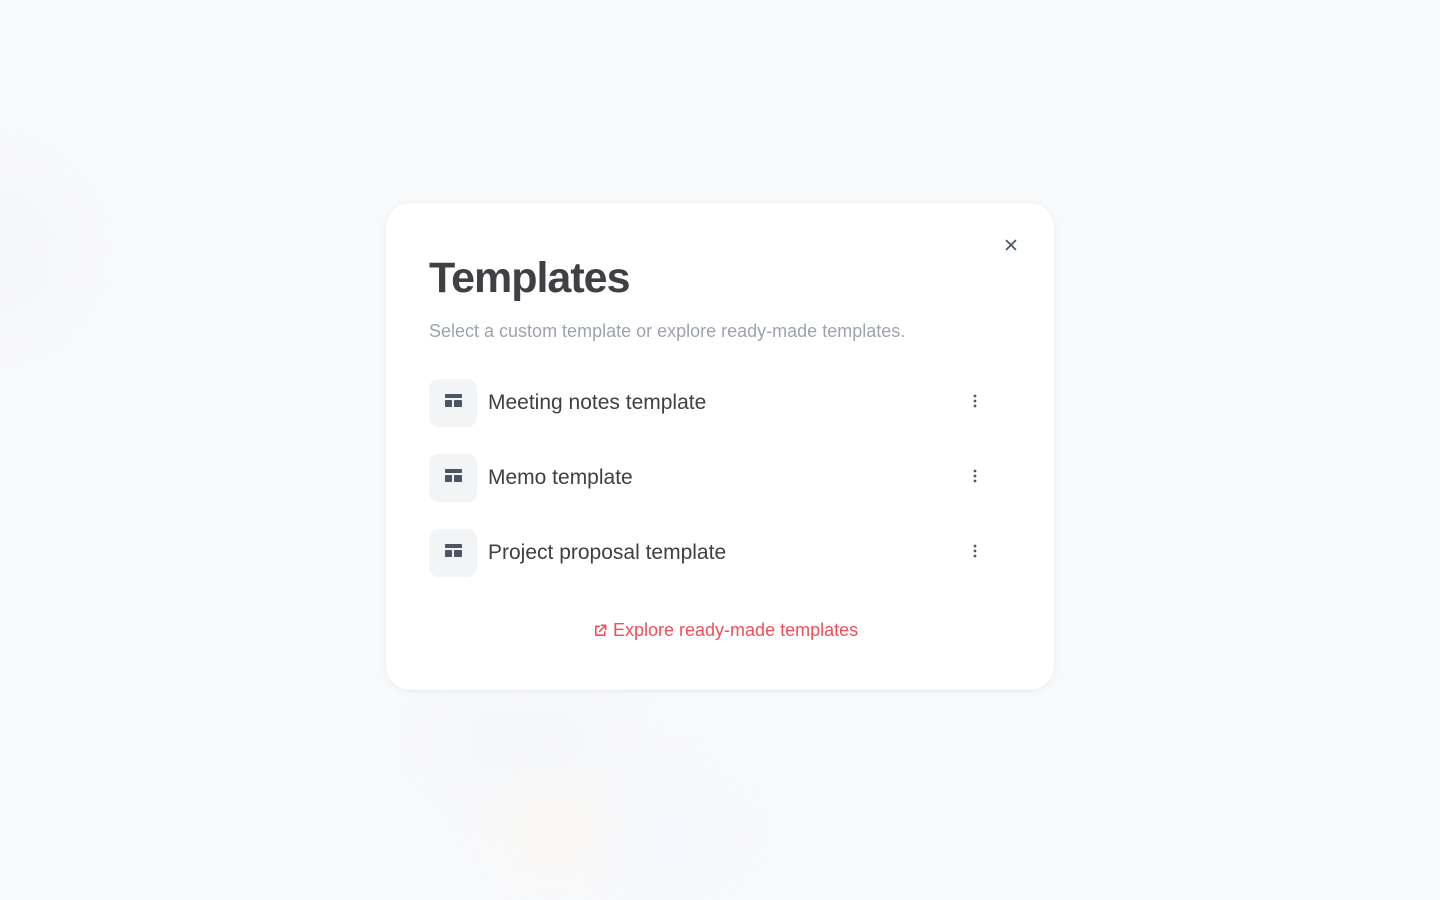 The width and height of the screenshot is (1440, 900). I want to click on explore-link-label: Explore ready-made templates, so click(736, 630).